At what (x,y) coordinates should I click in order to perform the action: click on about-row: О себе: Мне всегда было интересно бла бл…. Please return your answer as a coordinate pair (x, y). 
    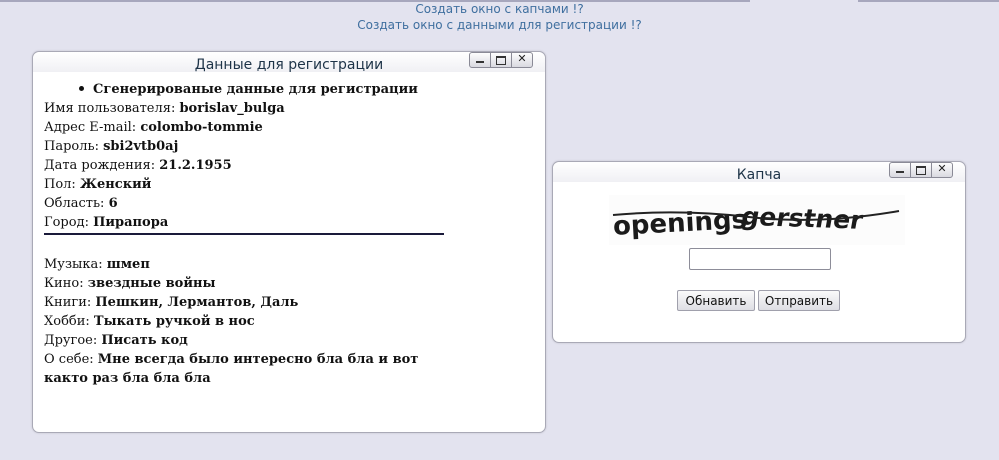
    Looking at the image, I should click on (231, 359).